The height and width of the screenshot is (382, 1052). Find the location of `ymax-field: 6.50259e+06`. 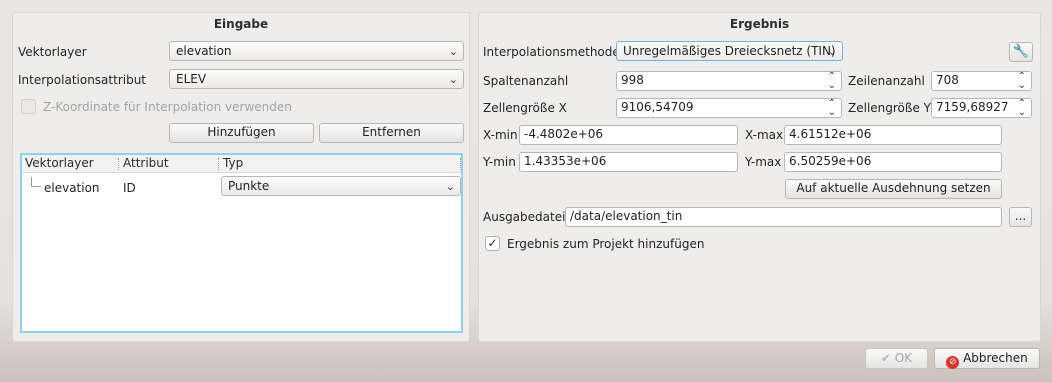

ymax-field: 6.50259e+06 is located at coordinates (893, 162).